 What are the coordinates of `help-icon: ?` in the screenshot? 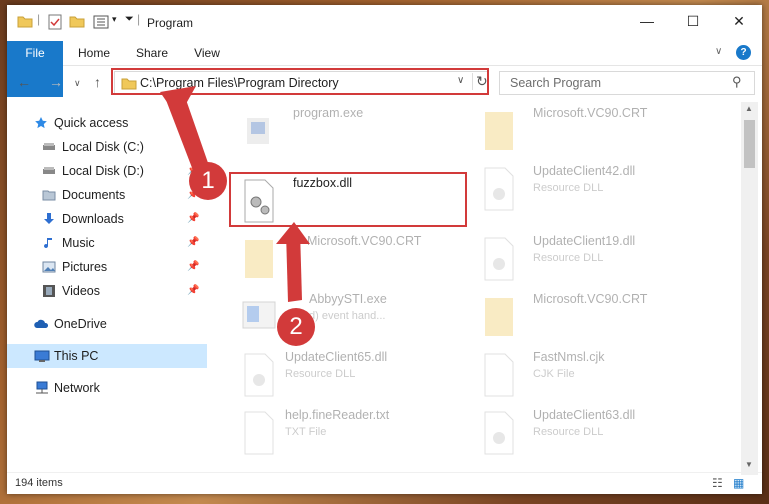 It's located at (743, 52).